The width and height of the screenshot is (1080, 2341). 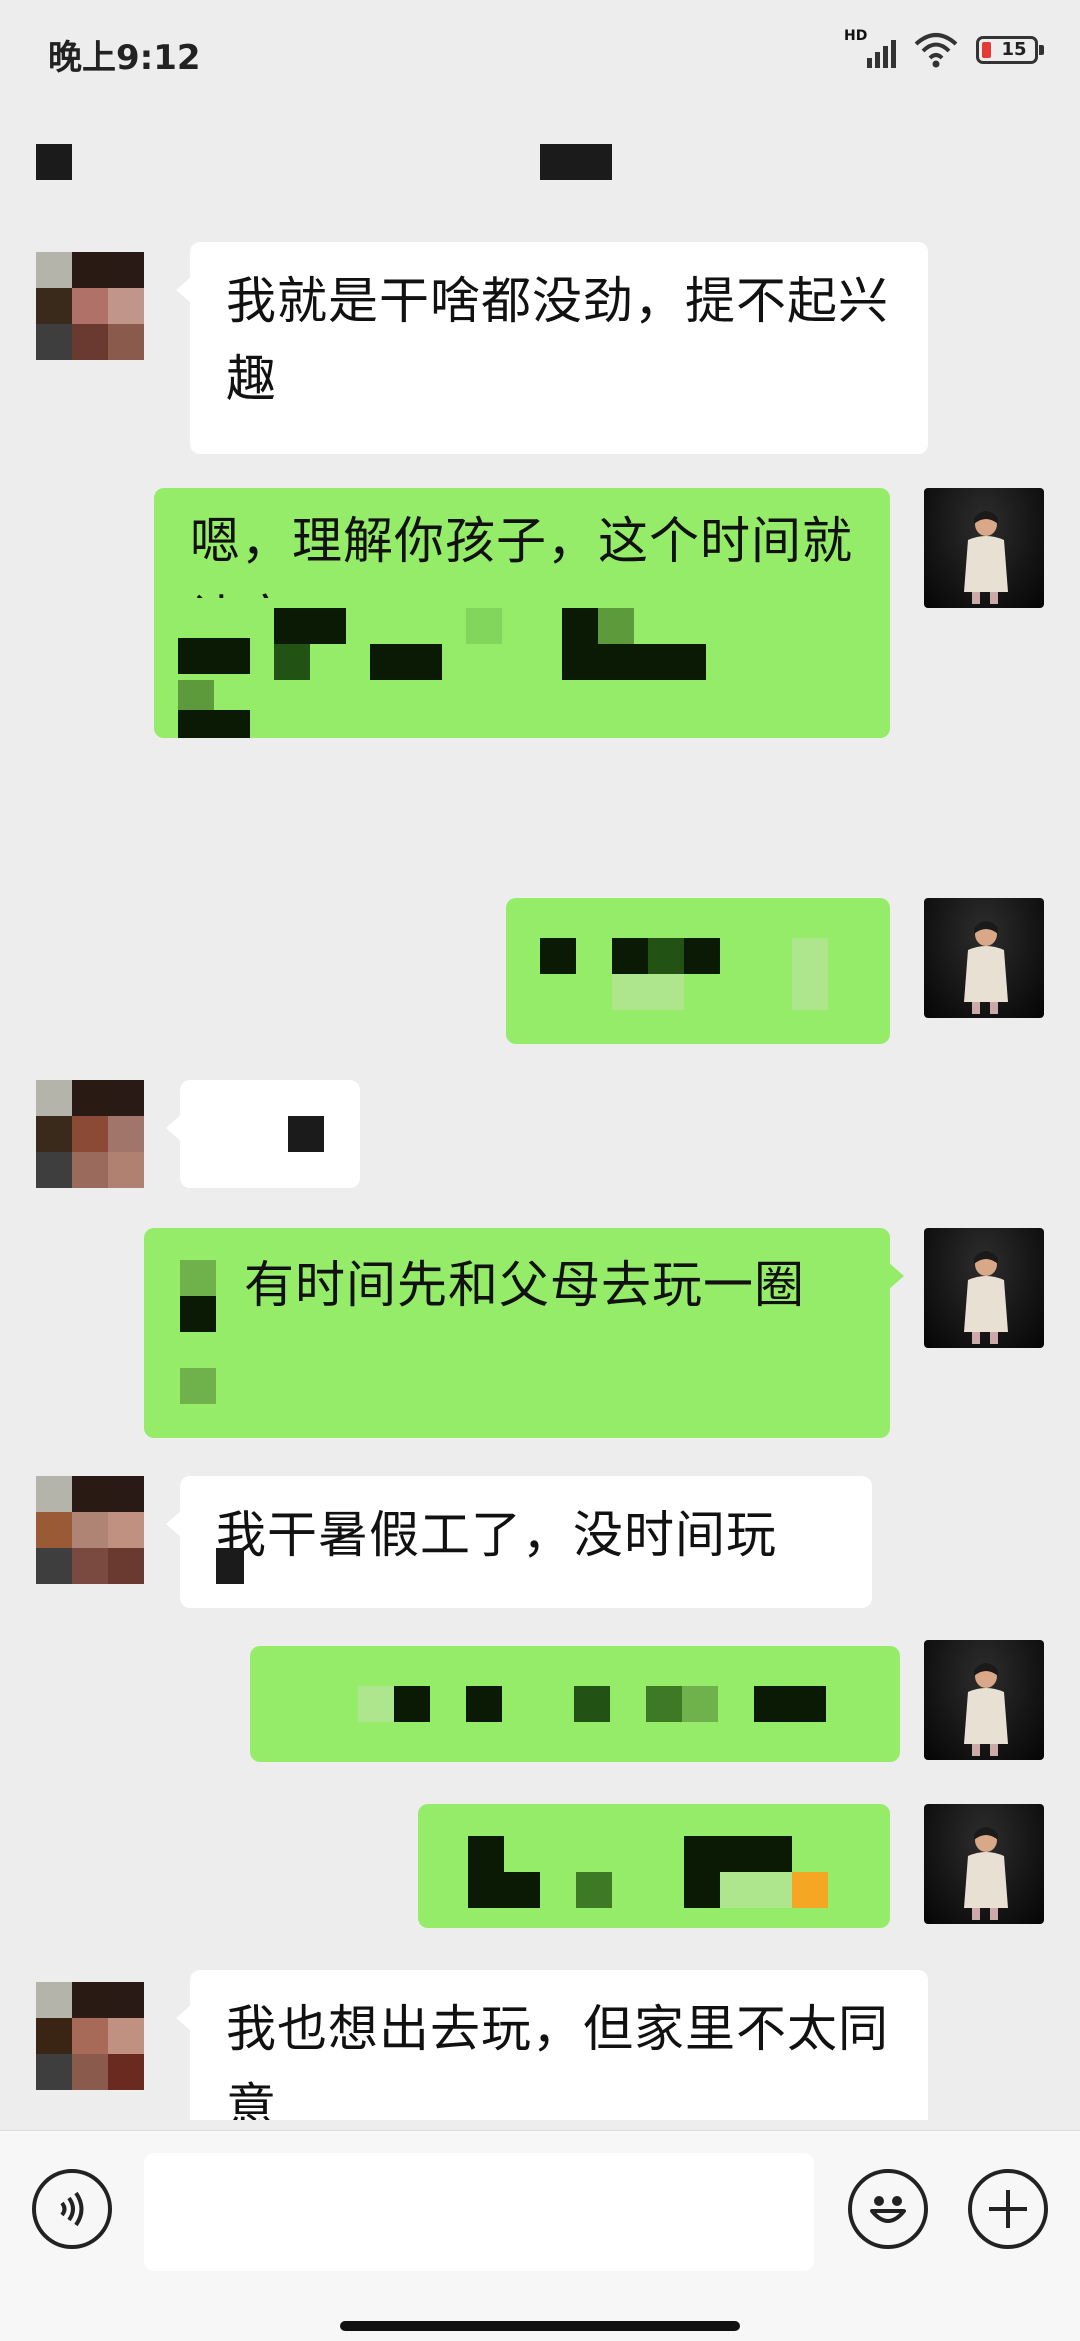 I want to click on voice-icon, so click(x=72, y=2209).